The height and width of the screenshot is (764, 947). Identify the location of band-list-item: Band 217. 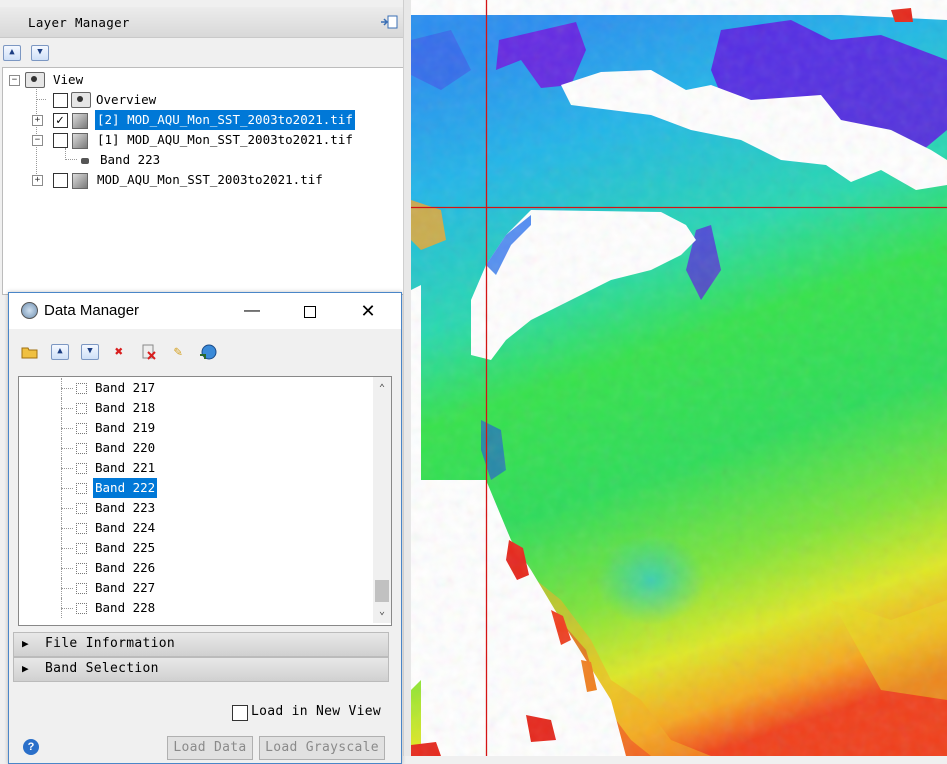
(195, 388).